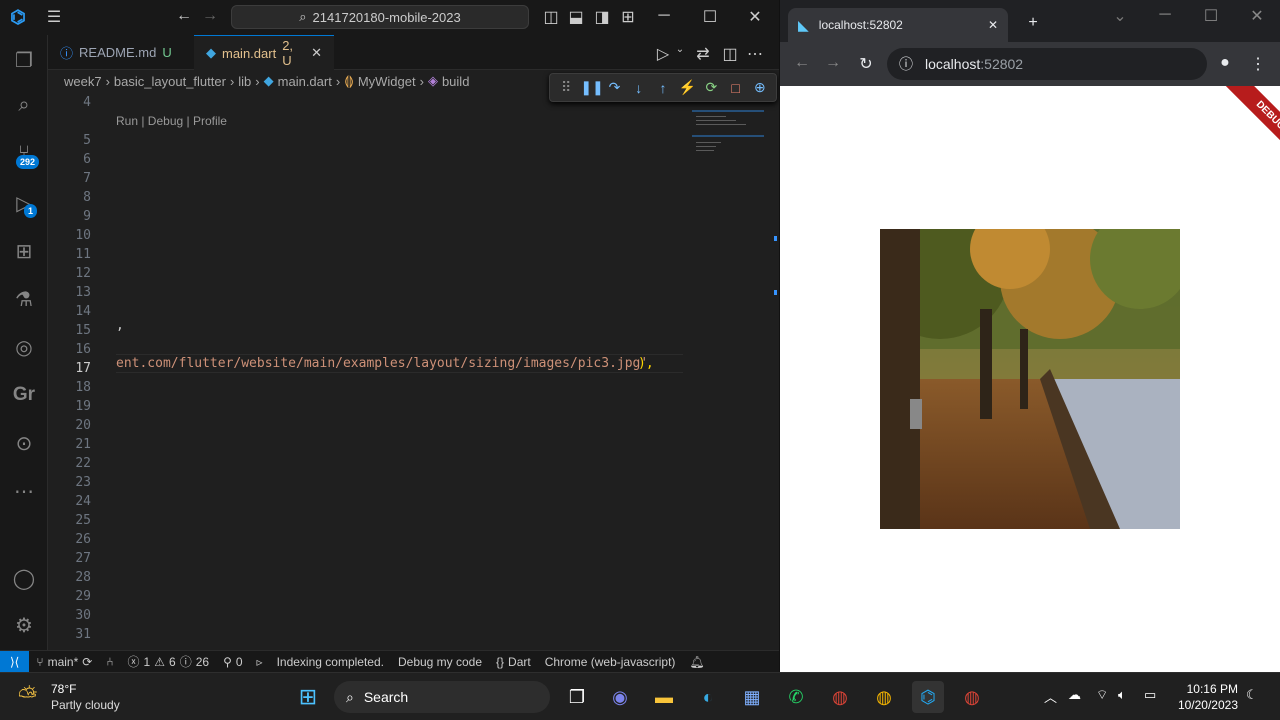  I want to click on toggle-secondary-sidebar-icon: ◨, so click(602, 17).